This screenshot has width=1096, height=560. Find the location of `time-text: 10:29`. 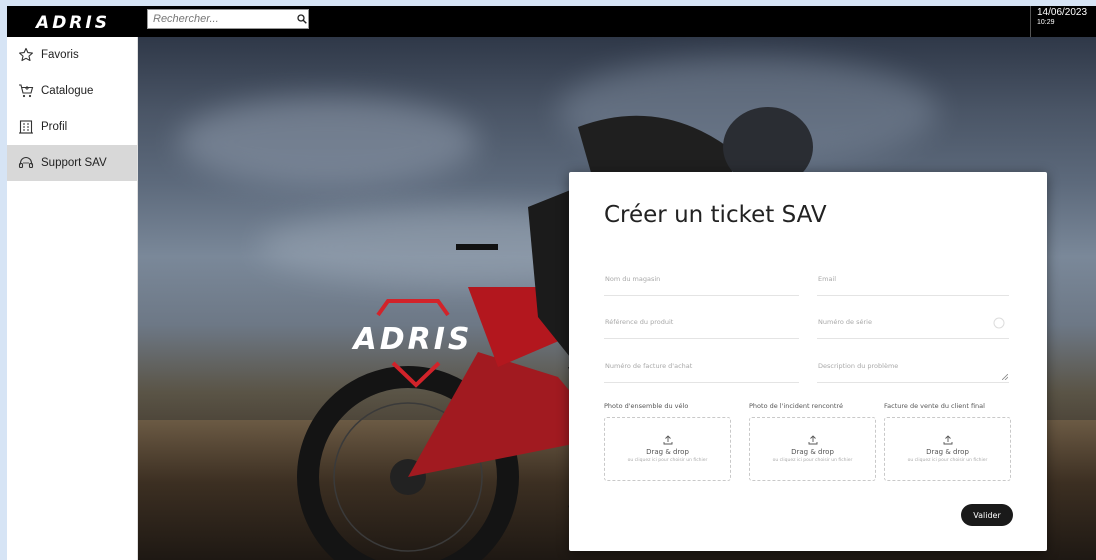

time-text: 10:29 is located at coordinates (1046, 22).